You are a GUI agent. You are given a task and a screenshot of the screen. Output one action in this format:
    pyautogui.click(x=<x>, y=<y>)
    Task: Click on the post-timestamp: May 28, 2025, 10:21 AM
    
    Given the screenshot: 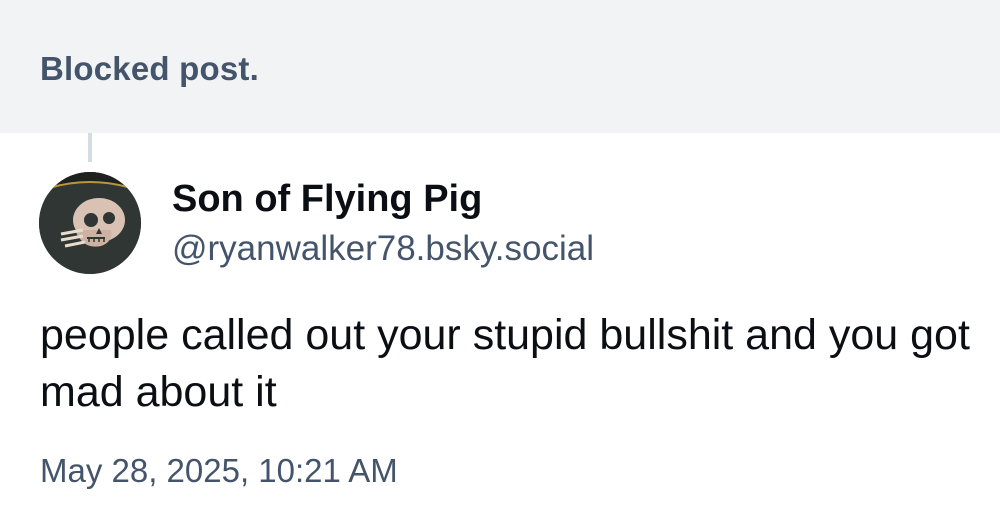 What is the action you would take?
    pyautogui.click(x=219, y=471)
    